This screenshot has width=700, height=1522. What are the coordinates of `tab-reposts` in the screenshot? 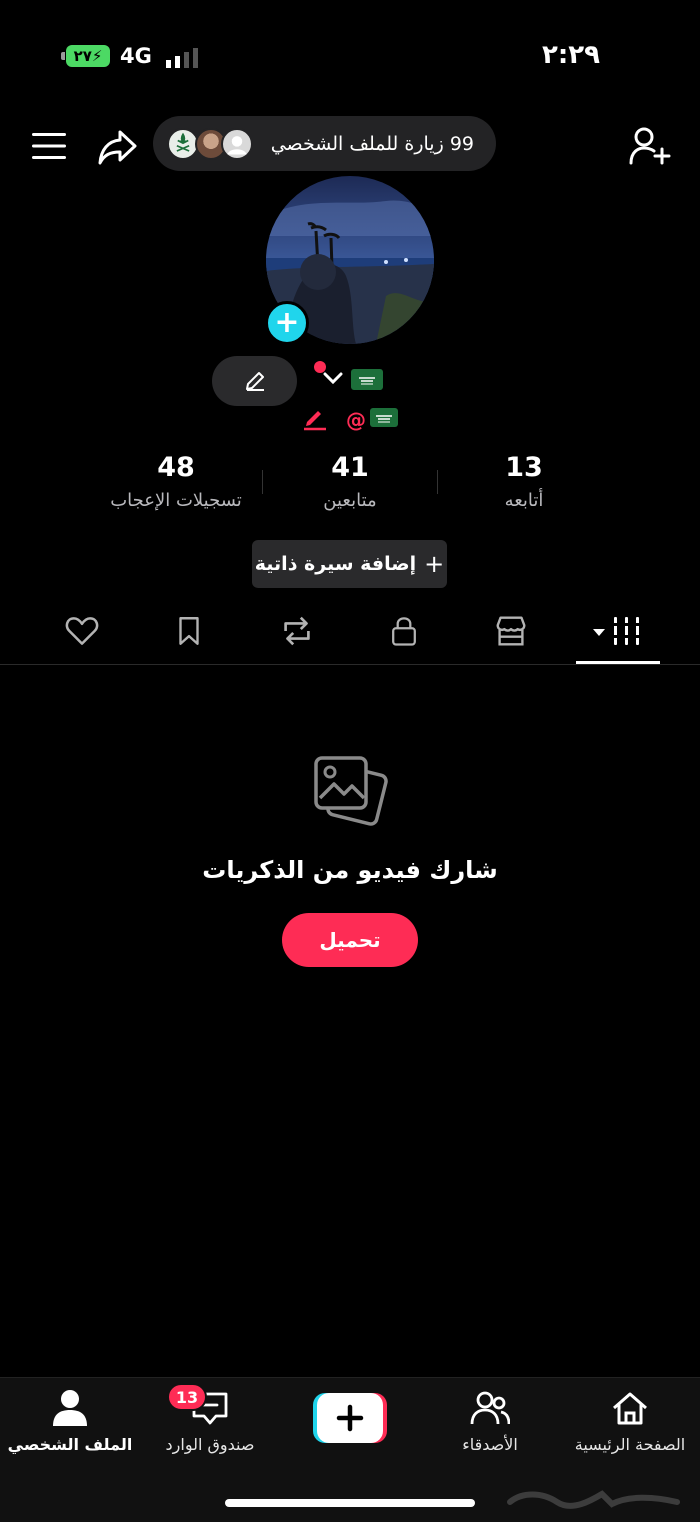 It's located at (297, 631).